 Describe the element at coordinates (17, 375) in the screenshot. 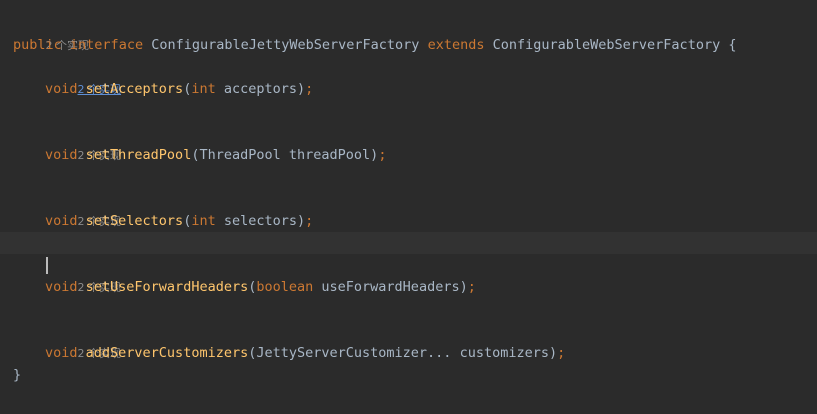

I see `close-brace: }` at that location.